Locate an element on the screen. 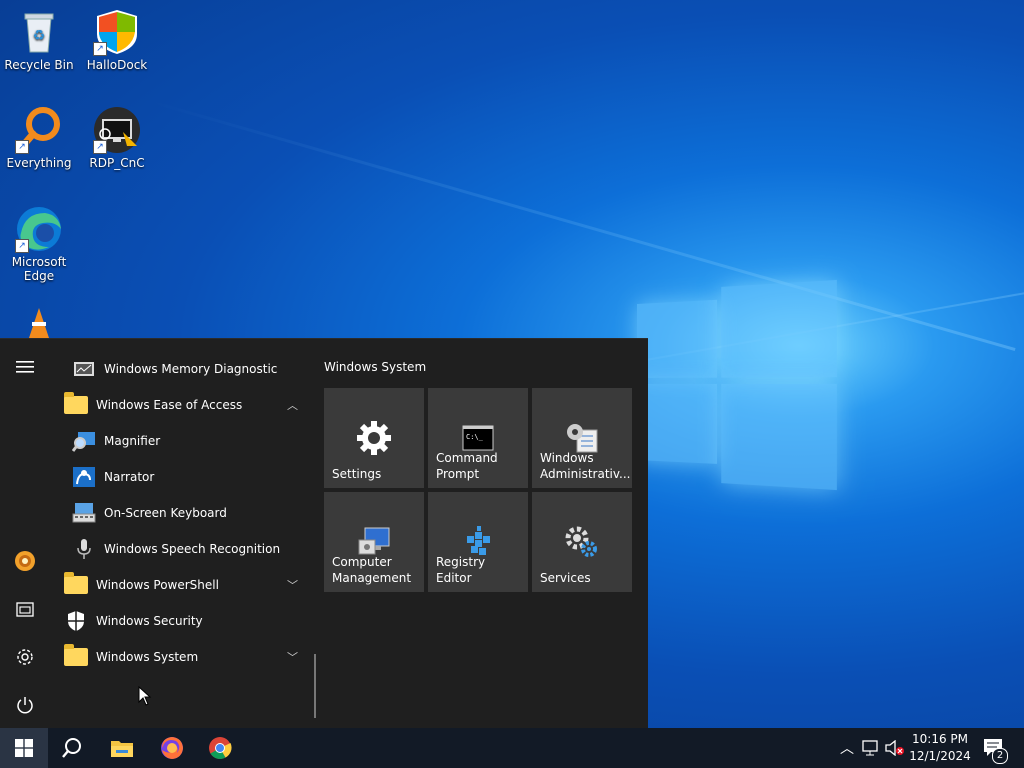 This screenshot has width=1024, height=768. app-label: Windows System is located at coordinates (147, 657).